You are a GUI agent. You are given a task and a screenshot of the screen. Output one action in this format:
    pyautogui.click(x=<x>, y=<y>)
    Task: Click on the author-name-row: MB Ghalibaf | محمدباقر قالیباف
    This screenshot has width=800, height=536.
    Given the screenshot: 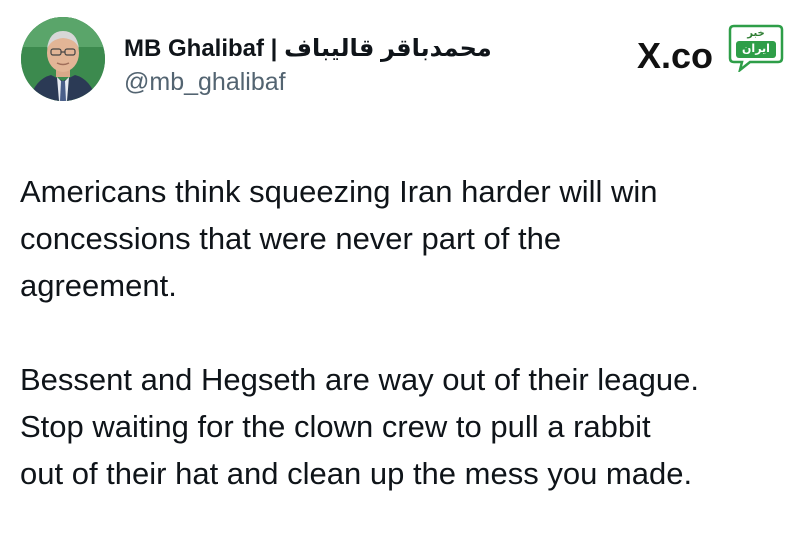 What is the action you would take?
    pyautogui.click(x=308, y=48)
    